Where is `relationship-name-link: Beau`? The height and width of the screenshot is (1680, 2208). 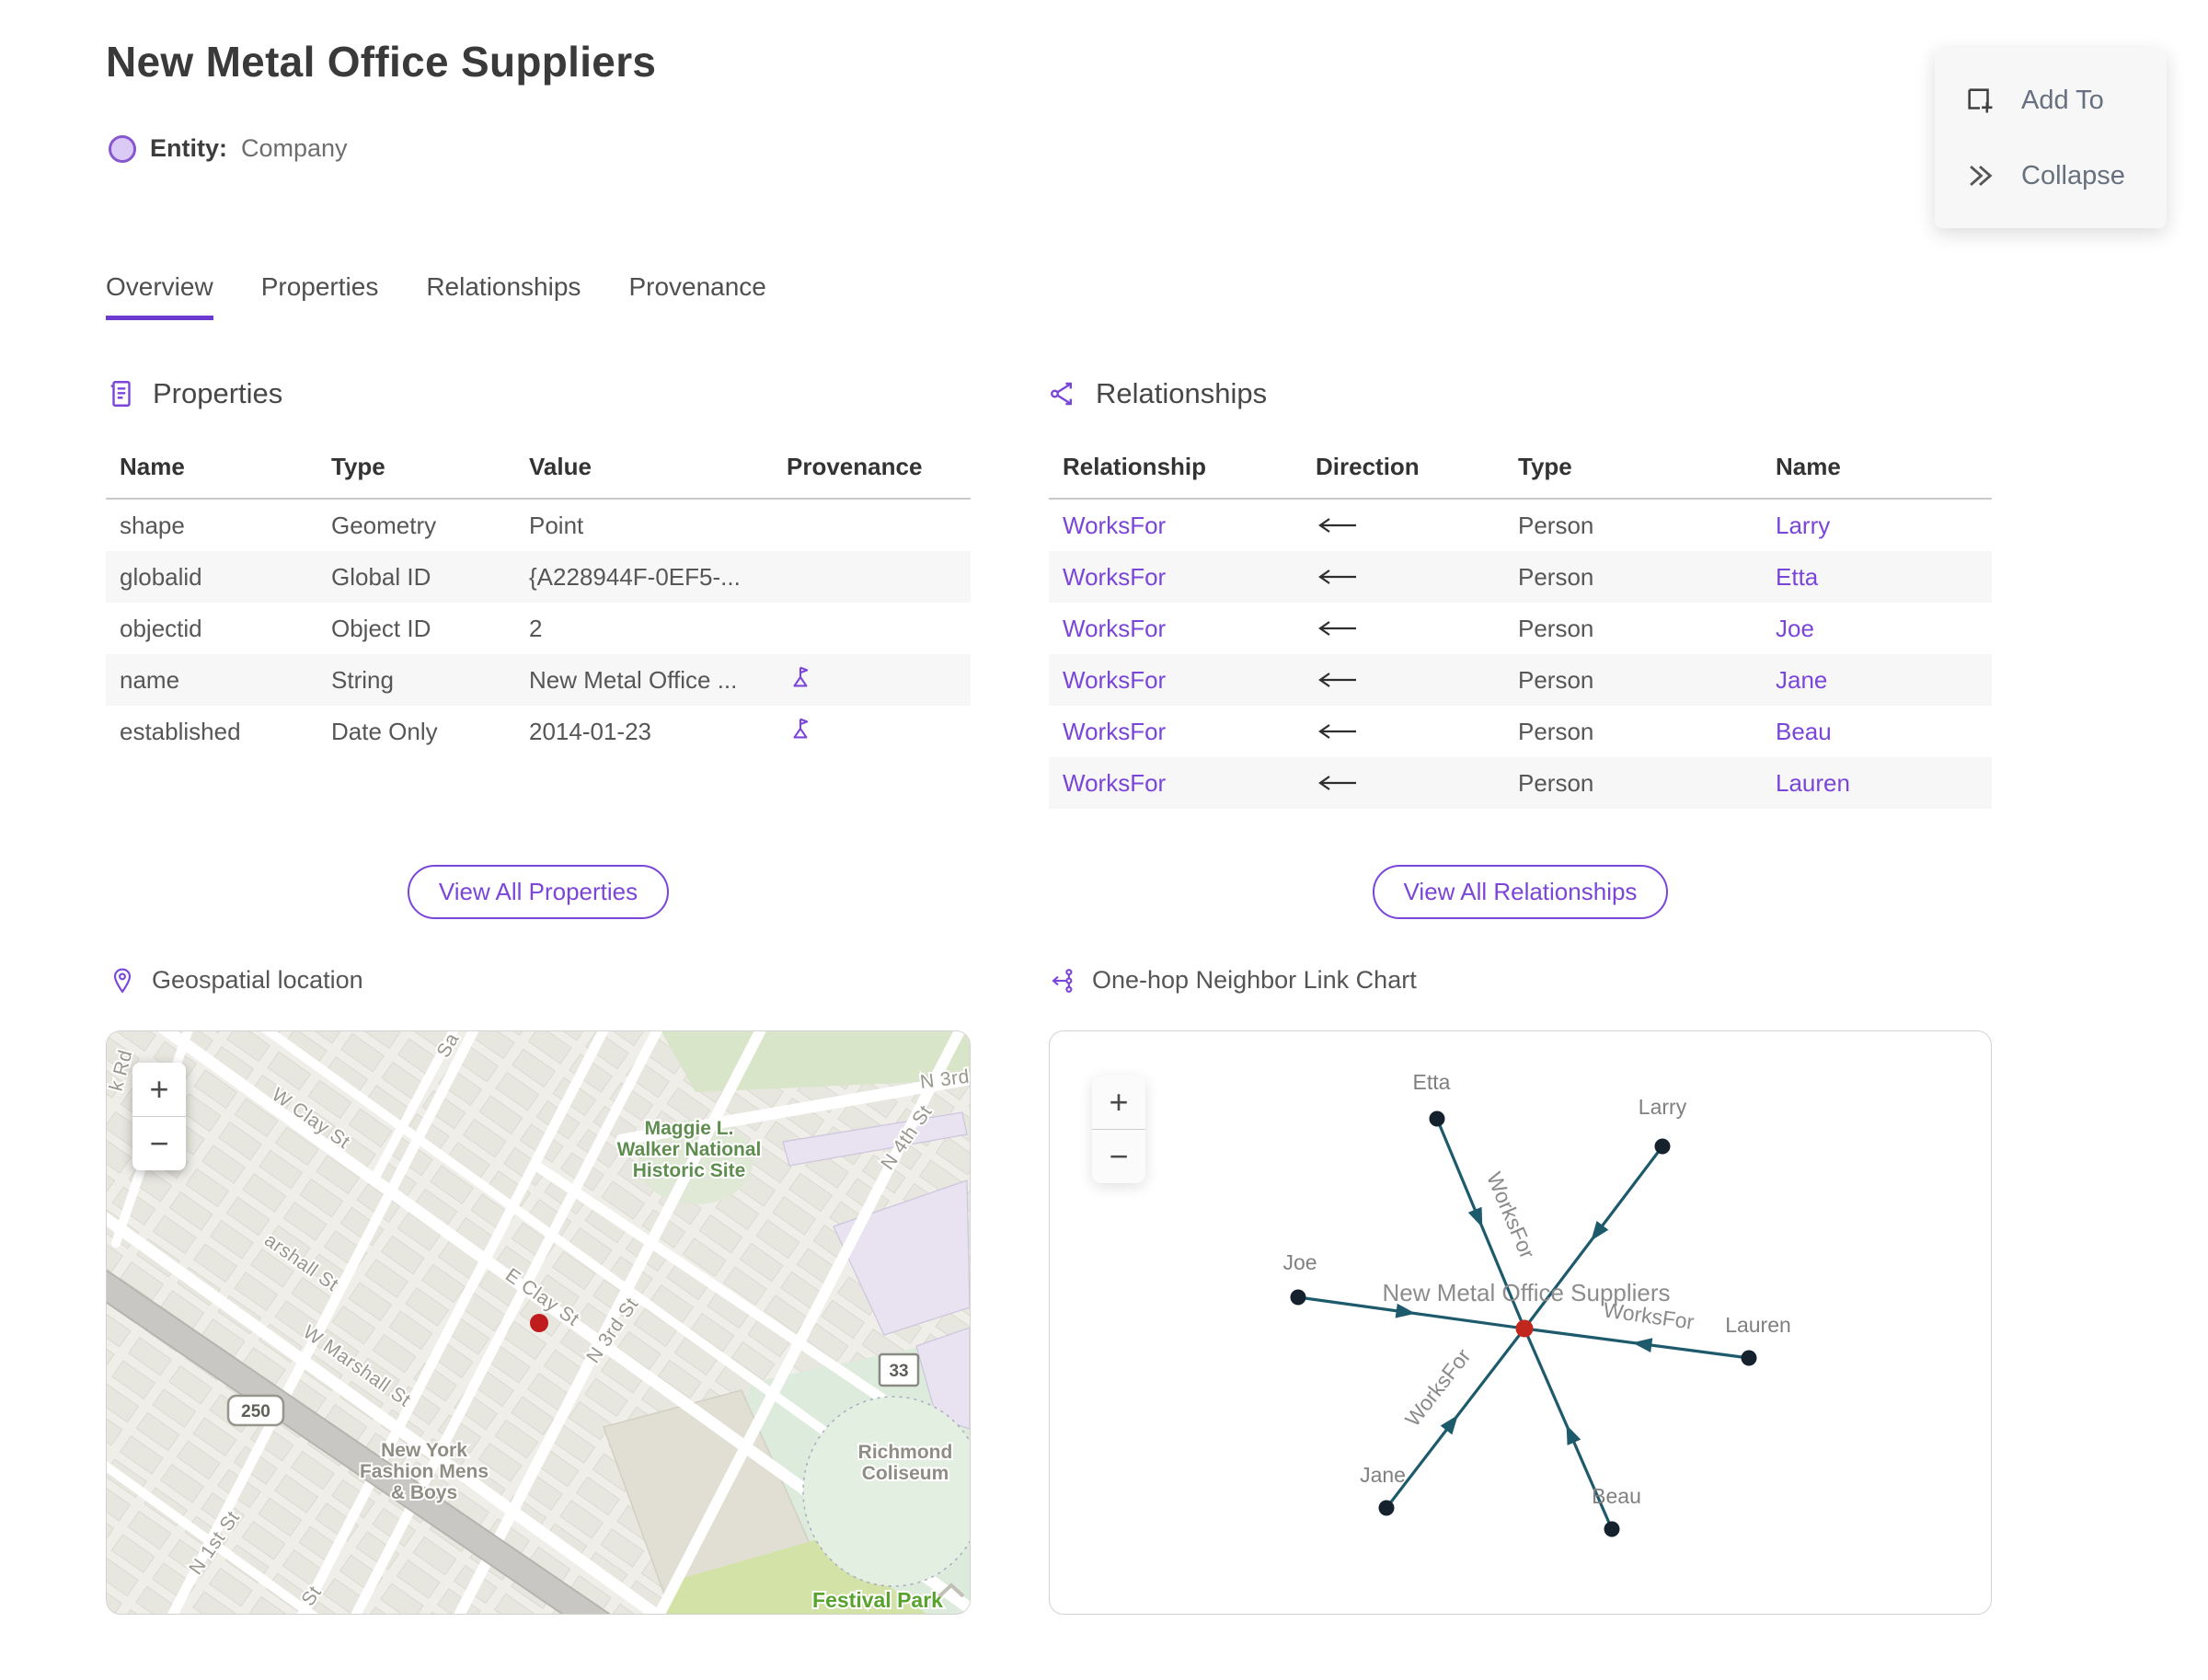 relationship-name-link: Beau is located at coordinates (1884, 732).